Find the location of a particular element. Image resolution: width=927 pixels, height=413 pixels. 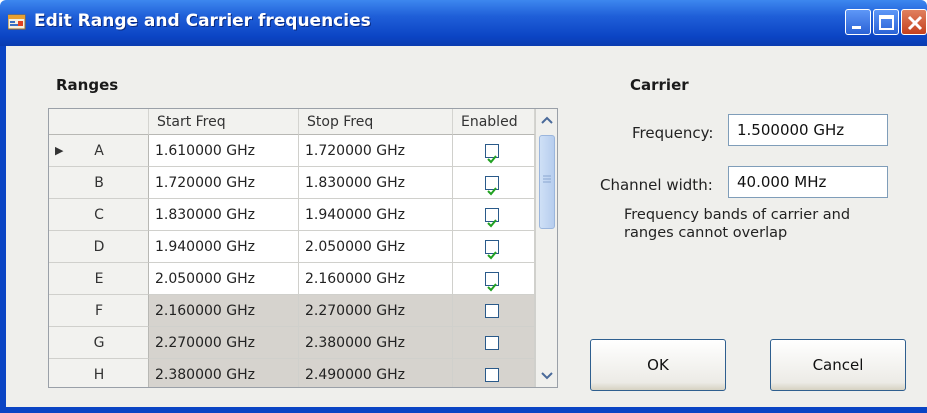

scroll-thumb is located at coordinates (547, 182).